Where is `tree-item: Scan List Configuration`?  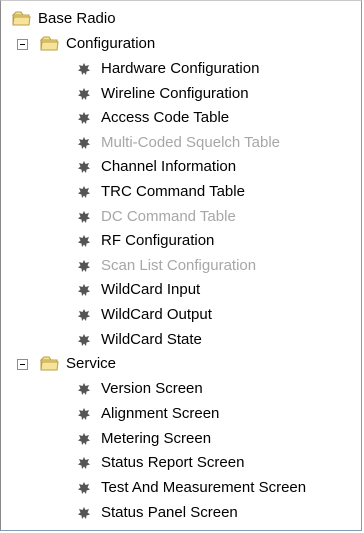 tree-item: Scan List Configuration is located at coordinates (166, 266).